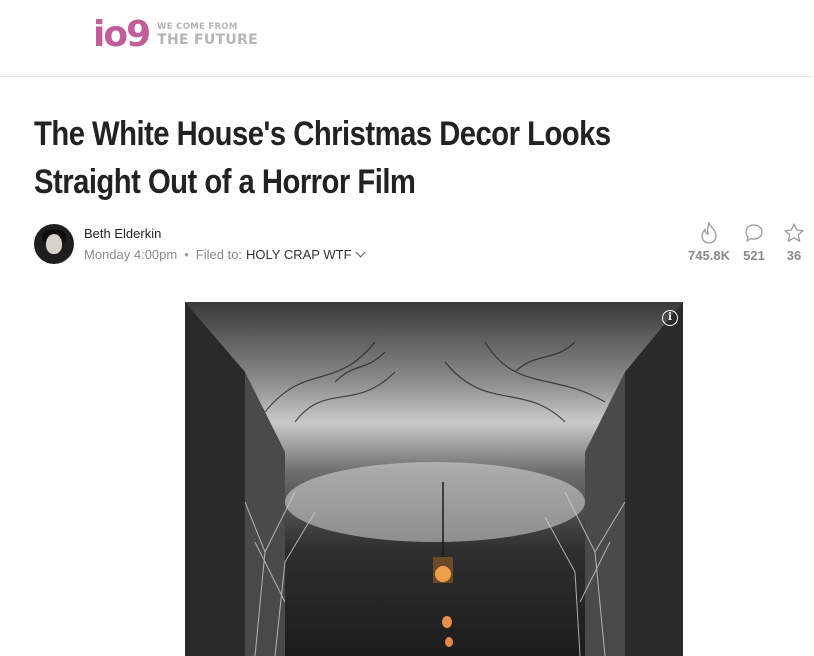 The image size is (814, 656). I want to click on views-count: 745.8K, so click(709, 255).